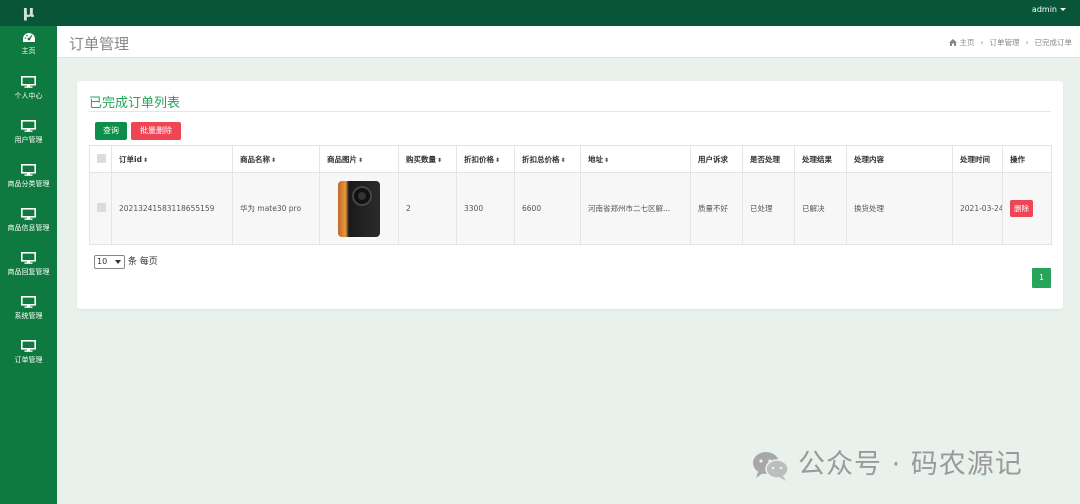 Image resolution: width=1080 pixels, height=504 pixels. What do you see at coordinates (899, 159) in the screenshot?
I see `col-content: 处理内容` at bounding box center [899, 159].